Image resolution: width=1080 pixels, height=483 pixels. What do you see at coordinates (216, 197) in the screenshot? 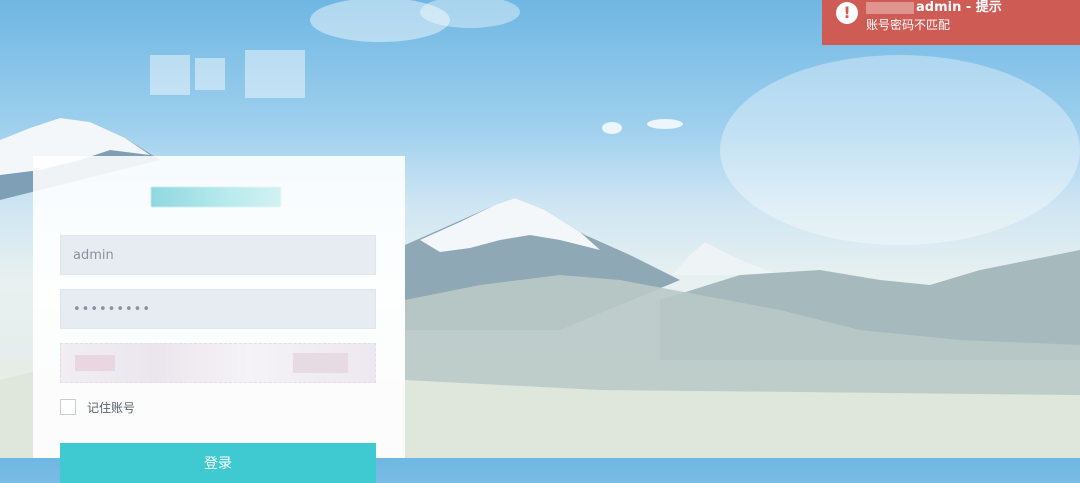
I see `logo` at bounding box center [216, 197].